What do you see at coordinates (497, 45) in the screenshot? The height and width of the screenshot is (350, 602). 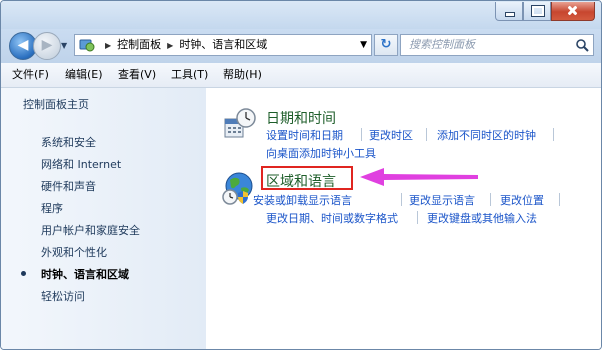 I see `search-box: 搜索控制面板` at bounding box center [497, 45].